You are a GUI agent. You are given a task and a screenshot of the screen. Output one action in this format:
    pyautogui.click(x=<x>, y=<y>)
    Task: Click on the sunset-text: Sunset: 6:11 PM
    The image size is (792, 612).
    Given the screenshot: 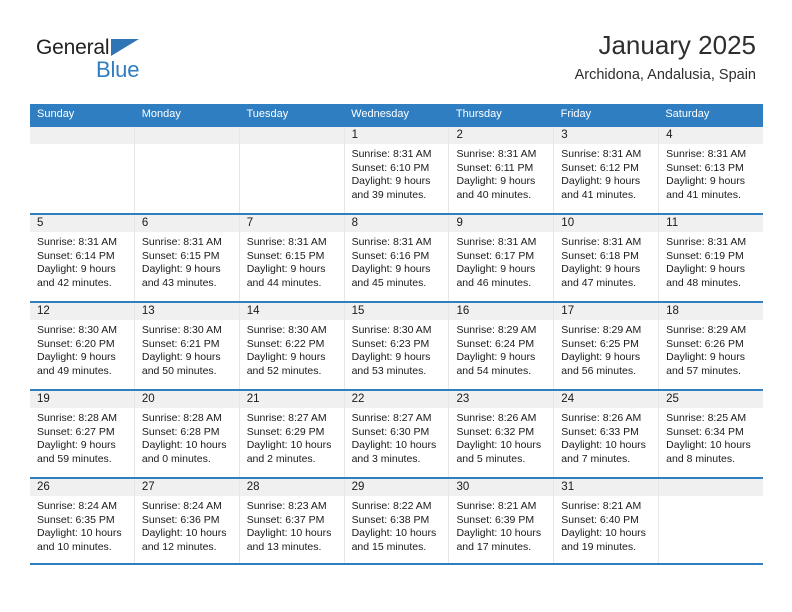 What is the action you would take?
    pyautogui.click(x=495, y=167)
    